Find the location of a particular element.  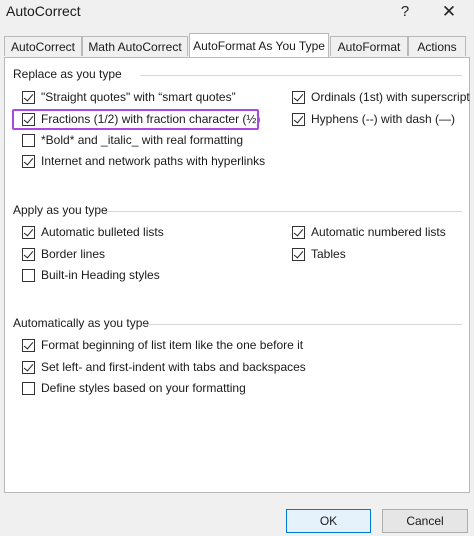

checkbox-label: *Bold* and _italic_ with real formatting is located at coordinates (142, 140).